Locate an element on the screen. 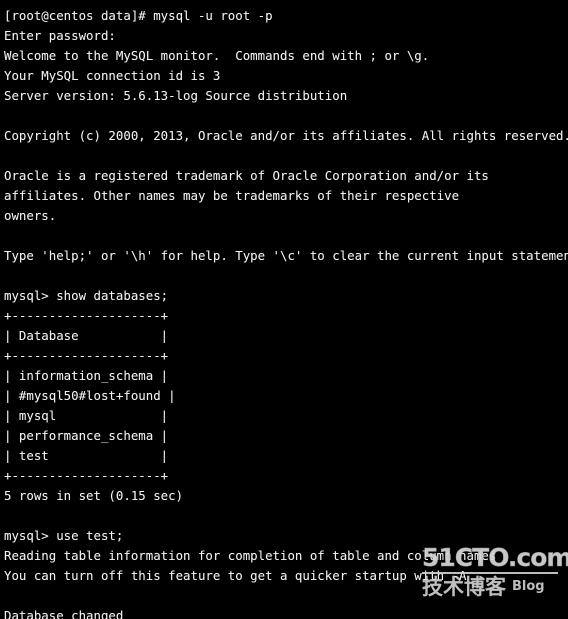 The height and width of the screenshot is (619, 568). line-trademark-3: owners. is located at coordinates (30, 215).